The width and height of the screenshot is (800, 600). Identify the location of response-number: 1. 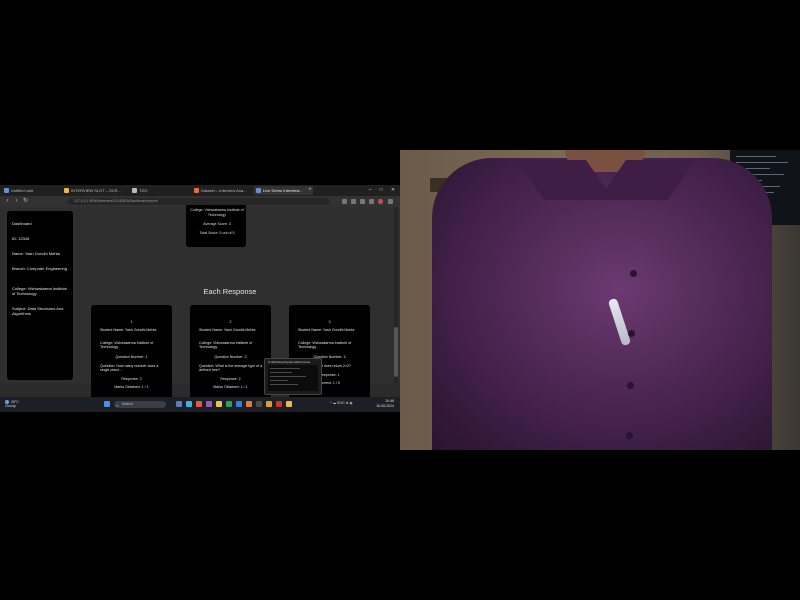
(131, 321).